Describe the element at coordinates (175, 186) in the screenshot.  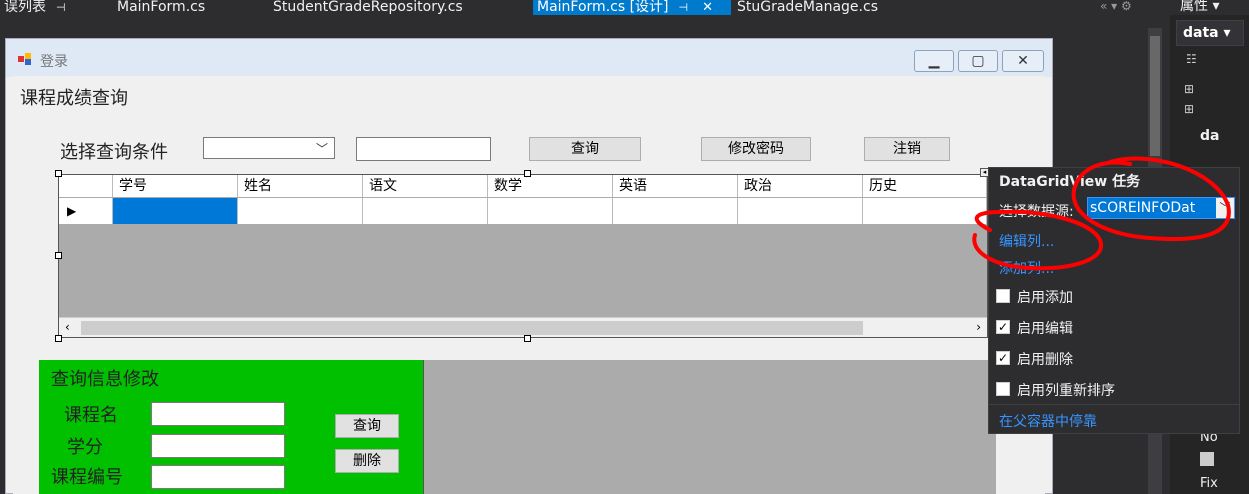
I see `column-header: 学号` at that location.